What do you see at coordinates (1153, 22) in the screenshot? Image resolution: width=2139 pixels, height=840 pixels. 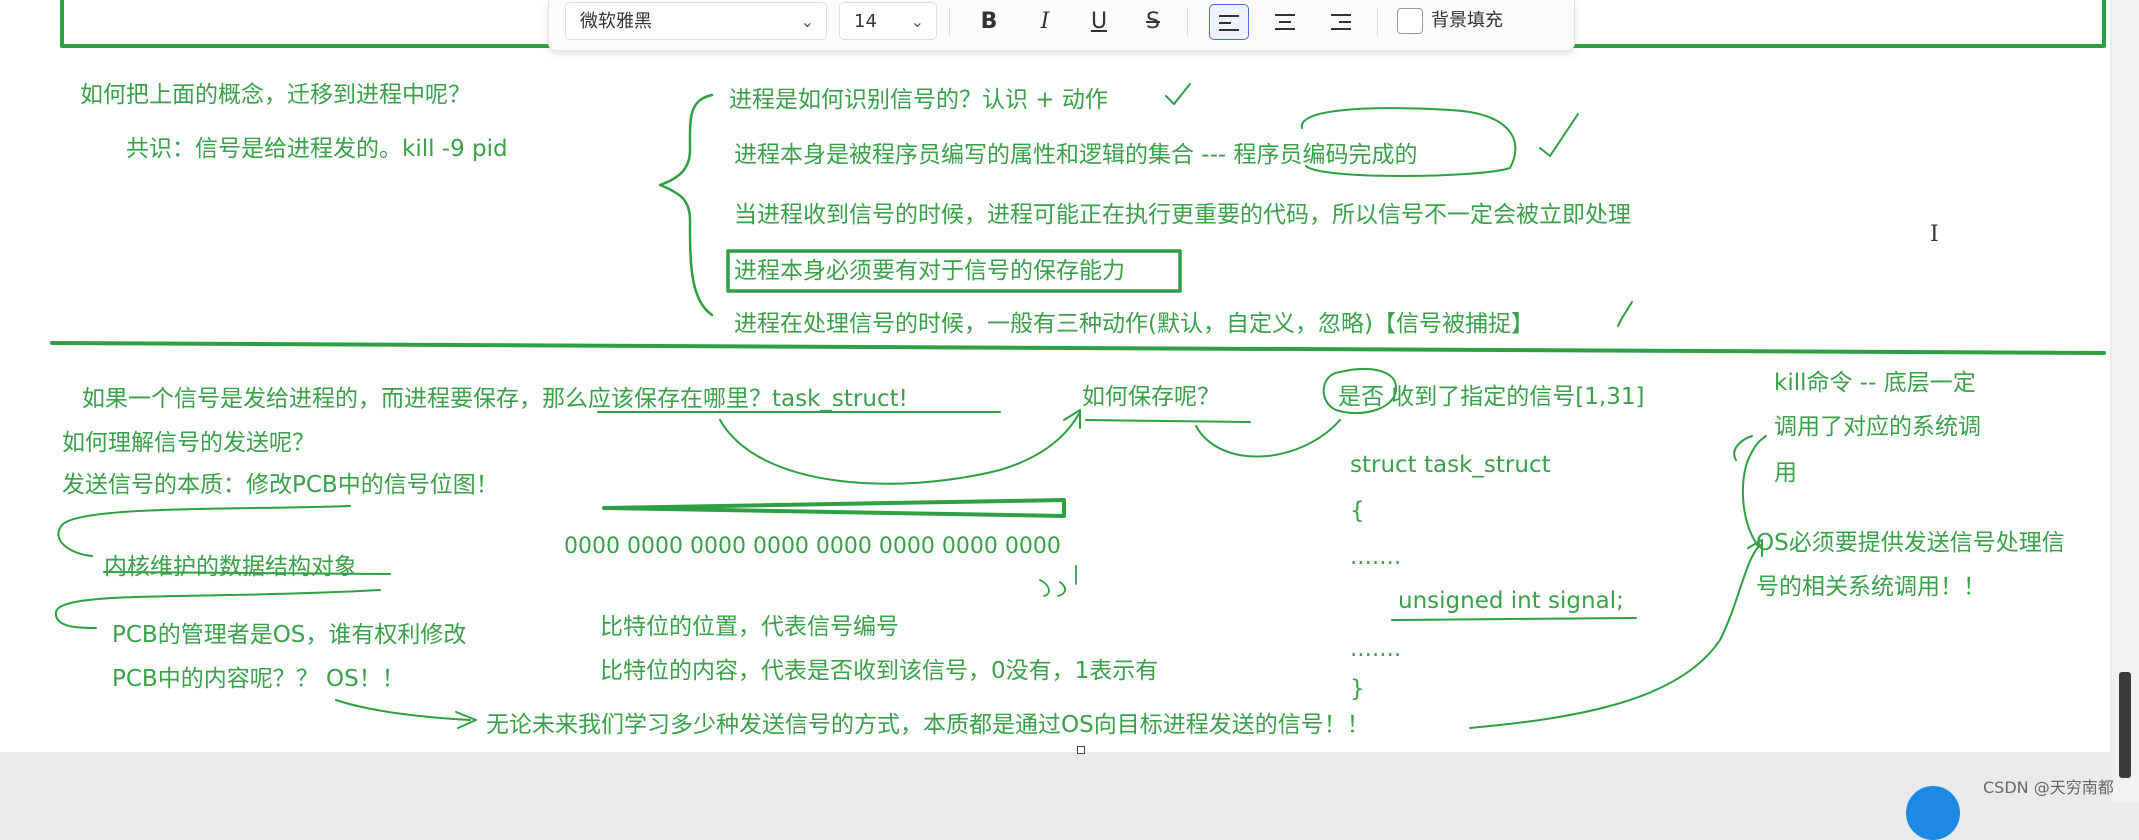 I see `strikethrough-button: S` at bounding box center [1153, 22].